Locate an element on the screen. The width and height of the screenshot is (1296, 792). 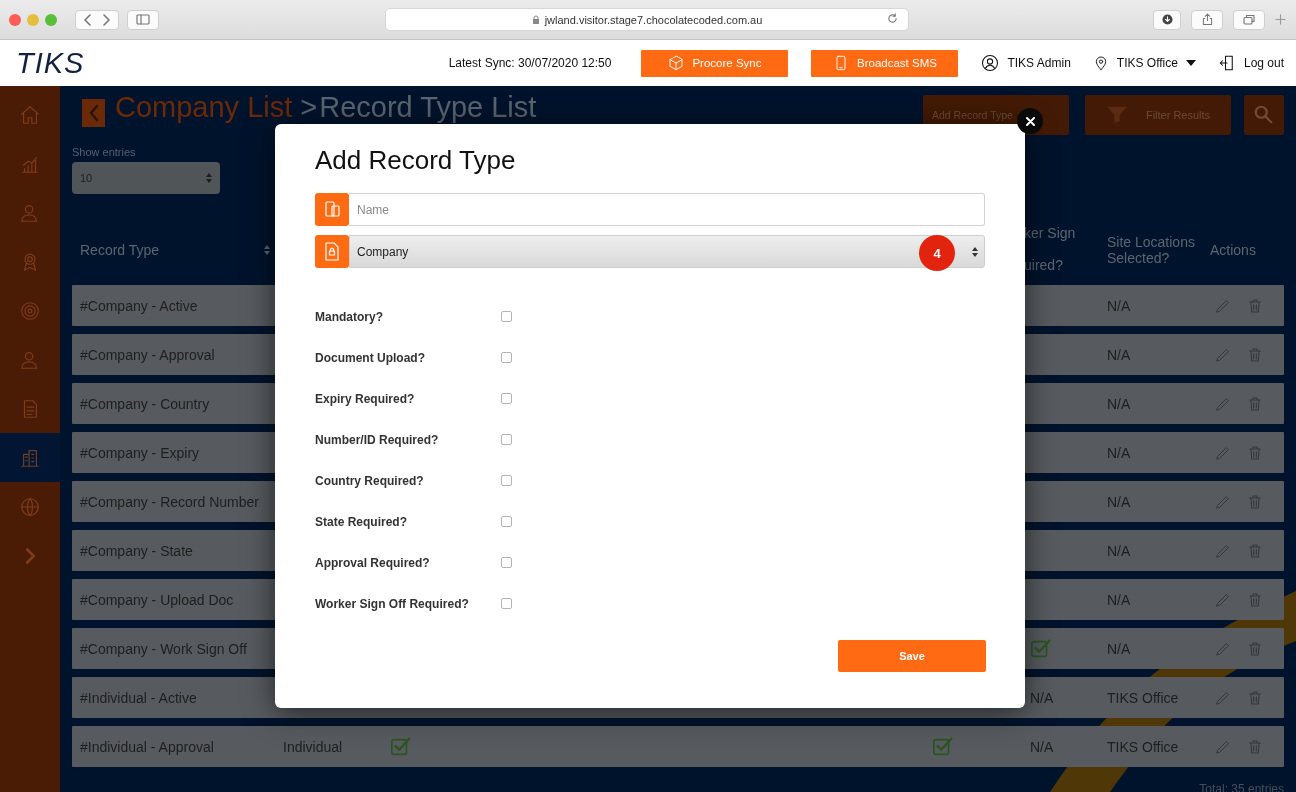
sidebar-toggle-button is located at coordinates (143, 19).